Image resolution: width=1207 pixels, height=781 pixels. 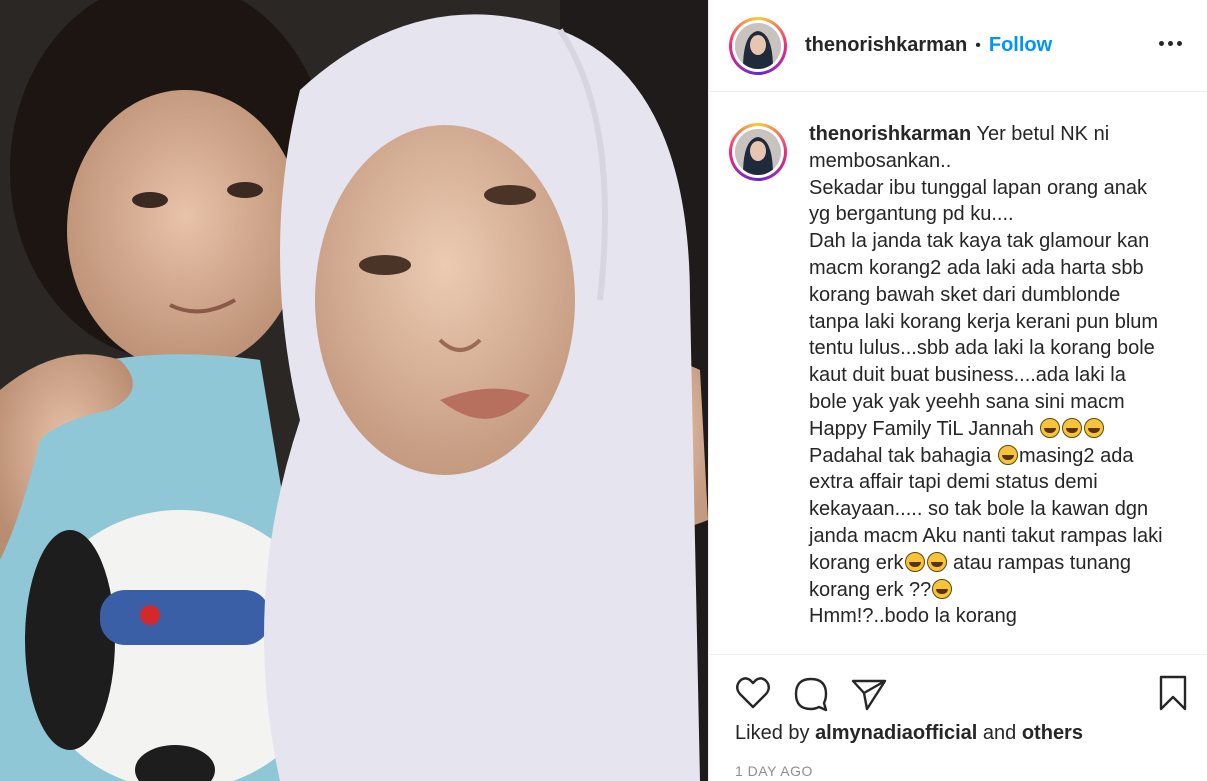 I want to click on likes-summary: Liked by almynadiaofficial and others, so click(x=909, y=733).